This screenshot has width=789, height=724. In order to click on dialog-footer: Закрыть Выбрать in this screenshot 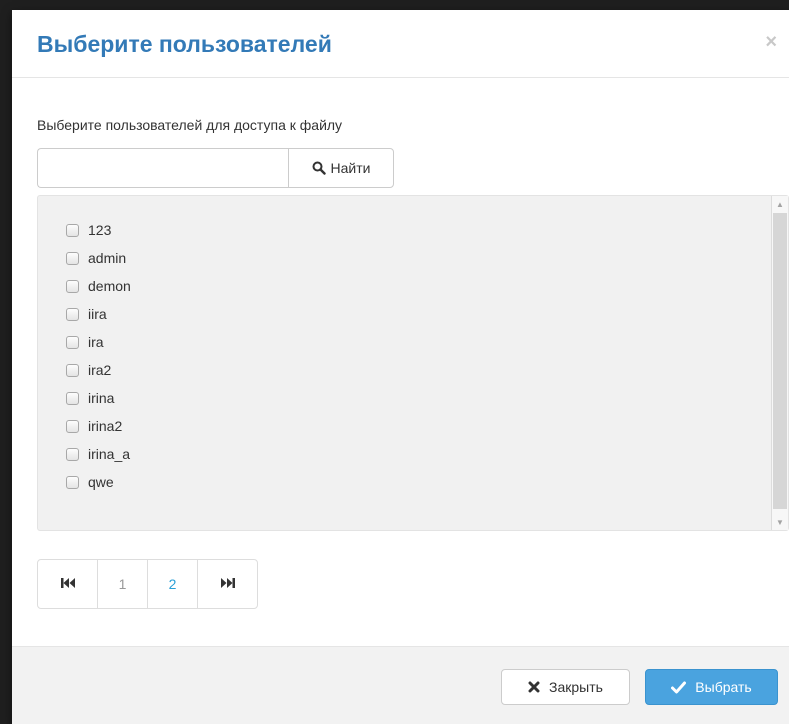, I will do `click(400, 685)`.